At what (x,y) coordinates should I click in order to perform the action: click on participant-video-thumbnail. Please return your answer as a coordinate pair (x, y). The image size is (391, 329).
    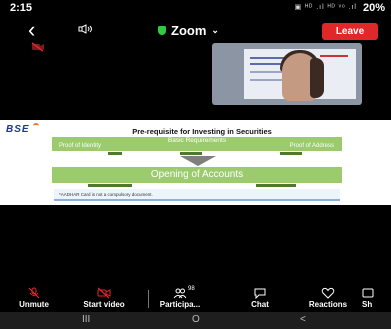
    Looking at the image, I should click on (287, 74).